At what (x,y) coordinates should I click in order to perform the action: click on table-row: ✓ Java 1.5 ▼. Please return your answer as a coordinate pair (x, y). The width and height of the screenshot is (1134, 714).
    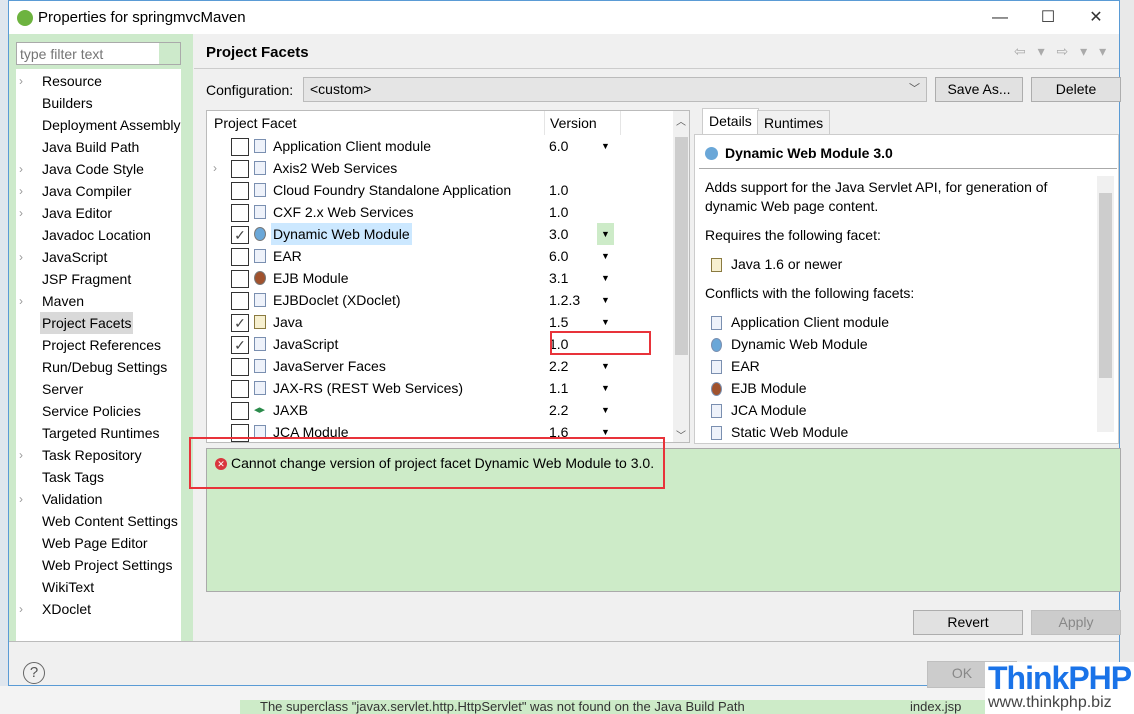
    Looking at the image, I should click on (442, 322).